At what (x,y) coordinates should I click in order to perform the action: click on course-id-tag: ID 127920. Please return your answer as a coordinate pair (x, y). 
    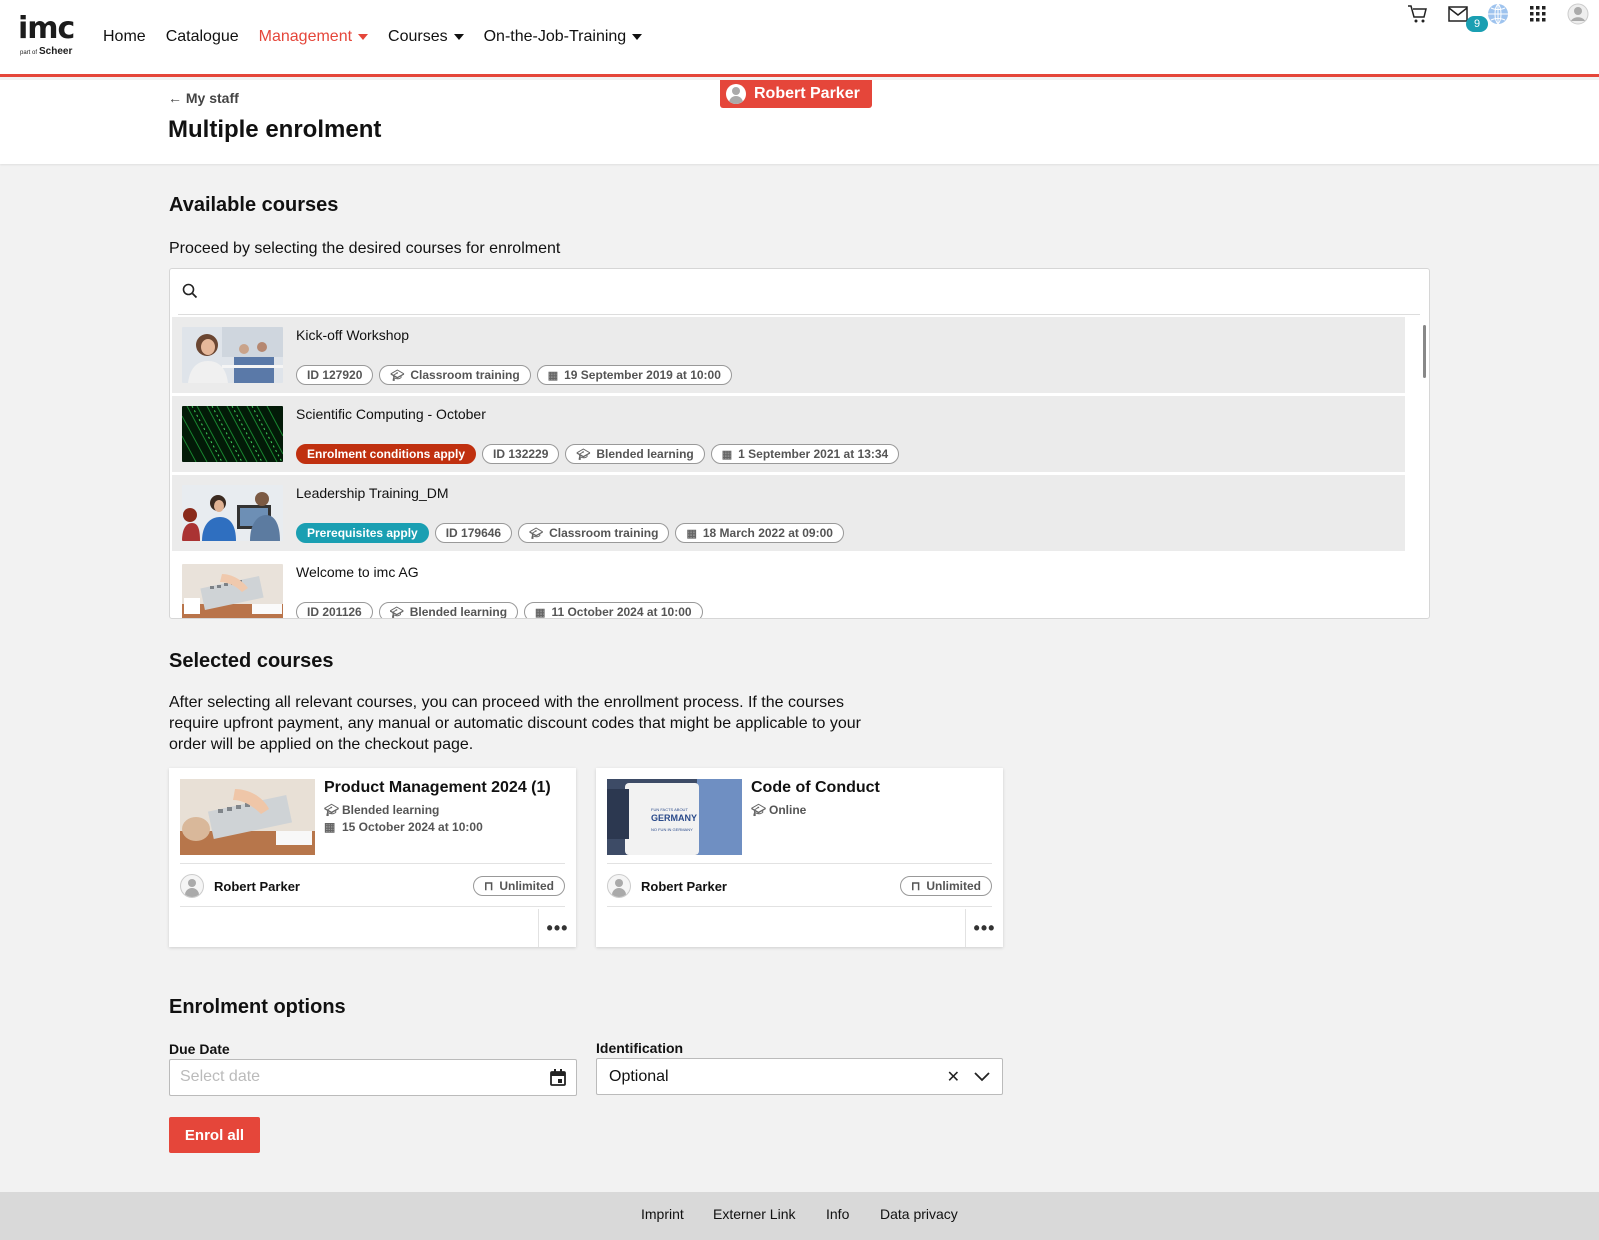
    Looking at the image, I should click on (335, 375).